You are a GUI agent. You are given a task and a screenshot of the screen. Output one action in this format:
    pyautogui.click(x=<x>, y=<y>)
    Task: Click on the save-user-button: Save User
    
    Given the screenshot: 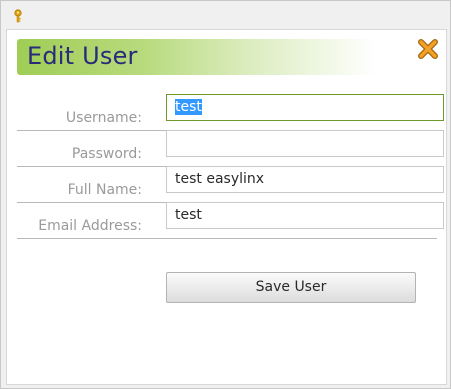 What is the action you would take?
    pyautogui.click(x=291, y=287)
    